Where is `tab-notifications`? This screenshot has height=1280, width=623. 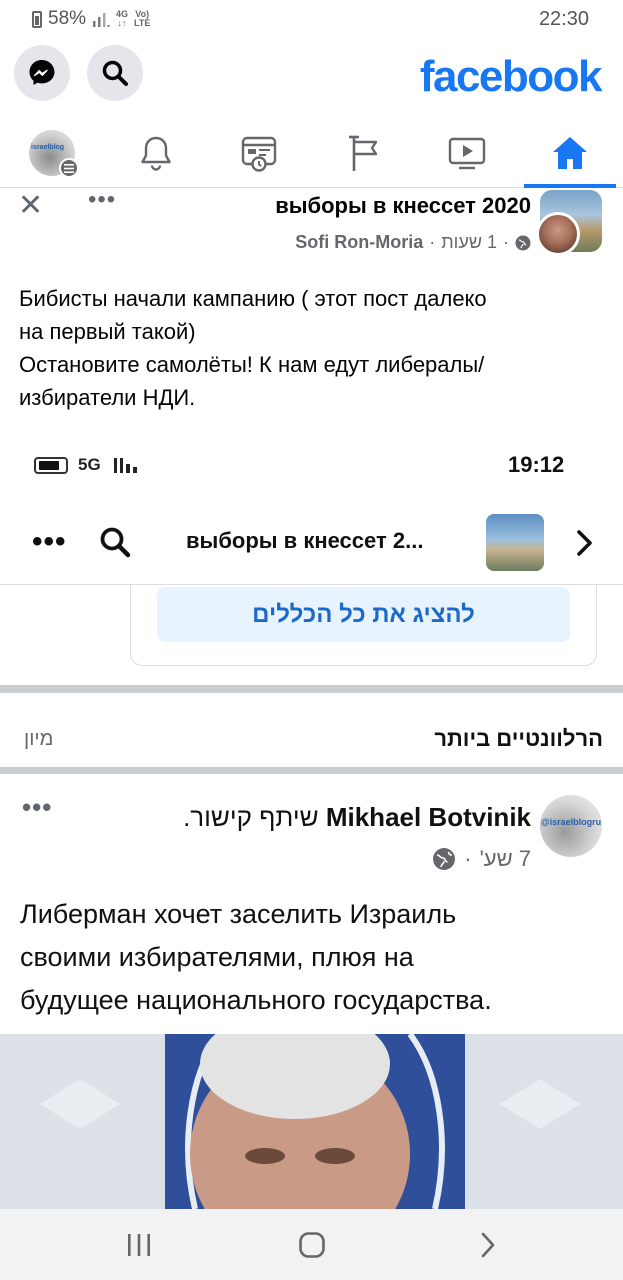
tab-notifications is located at coordinates (156, 153).